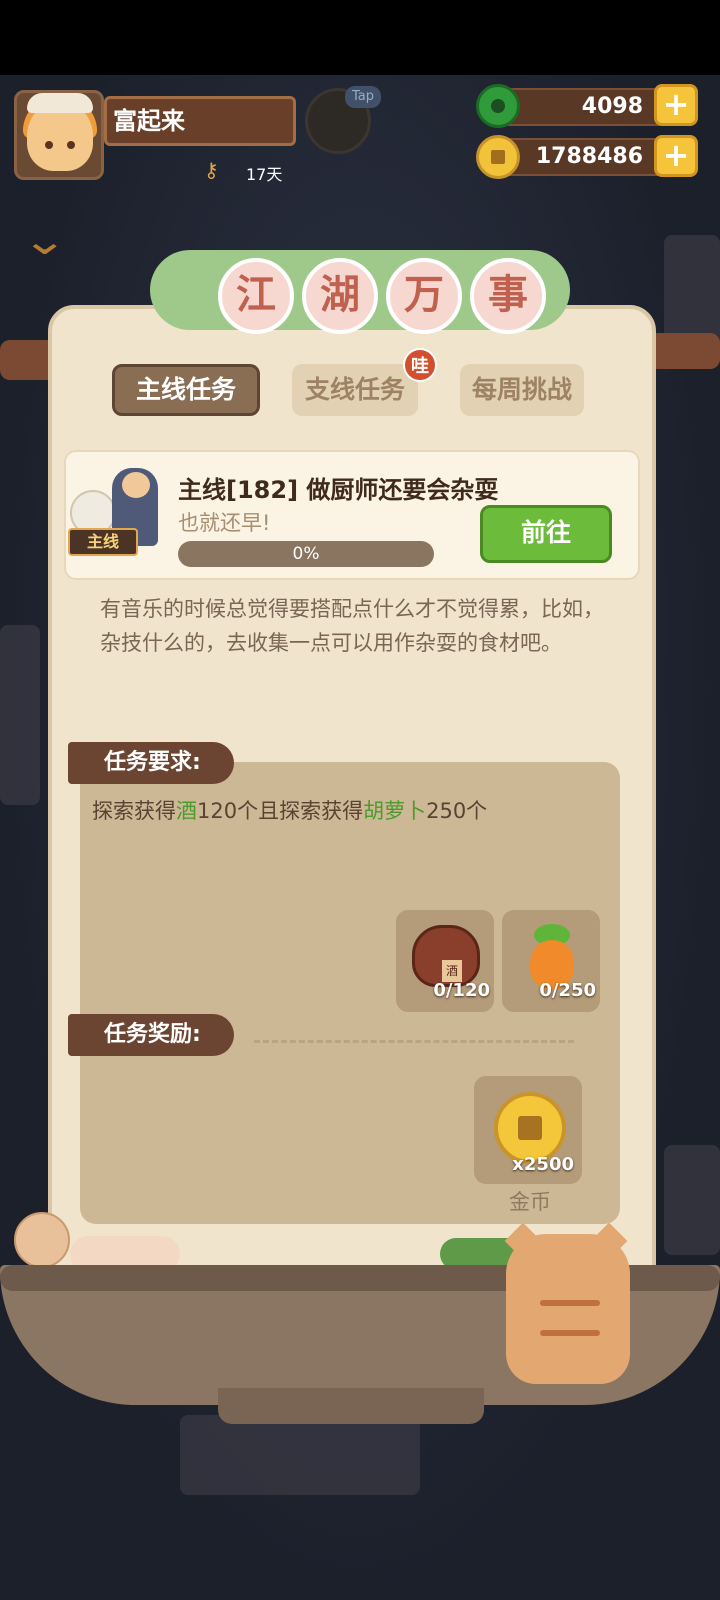 This screenshot has height=1600, width=720. What do you see at coordinates (360, 37) in the screenshot?
I see `status-bar` at bounding box center [360, 37].